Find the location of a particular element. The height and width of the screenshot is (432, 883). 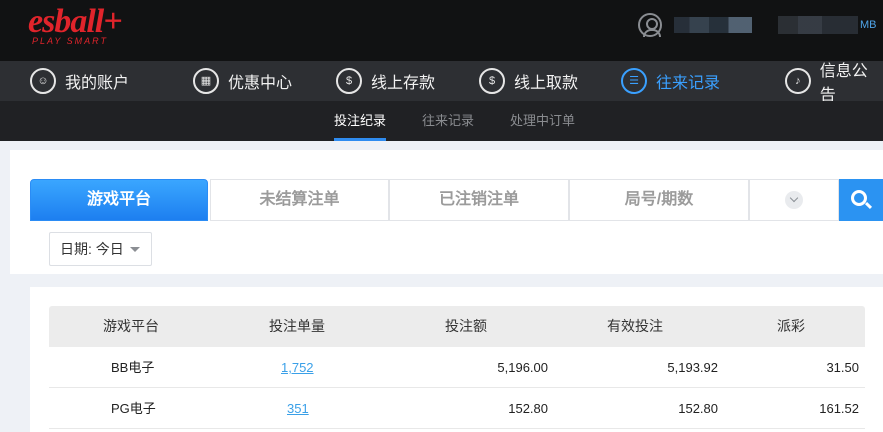

user-name-tail: MB is located at coordinates (868, 25).